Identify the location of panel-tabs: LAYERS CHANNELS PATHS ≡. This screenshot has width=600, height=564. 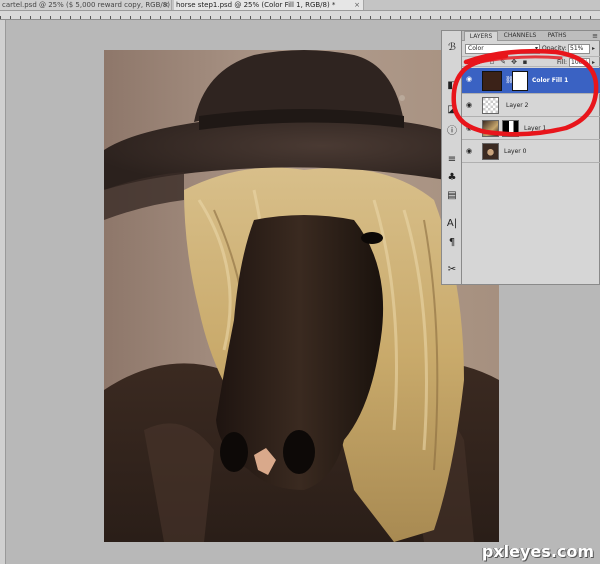
(531, 36).